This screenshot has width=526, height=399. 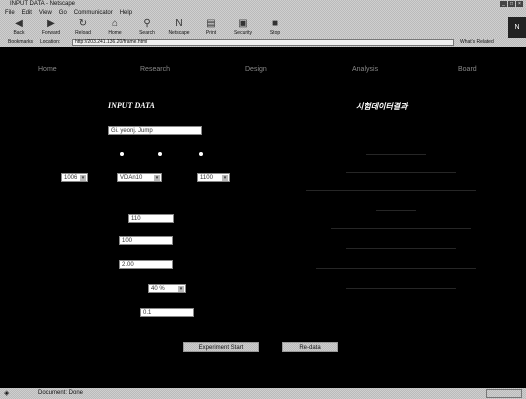 I want to click on experiment-start-button: Experiment Start, so click(x=221, y=347).